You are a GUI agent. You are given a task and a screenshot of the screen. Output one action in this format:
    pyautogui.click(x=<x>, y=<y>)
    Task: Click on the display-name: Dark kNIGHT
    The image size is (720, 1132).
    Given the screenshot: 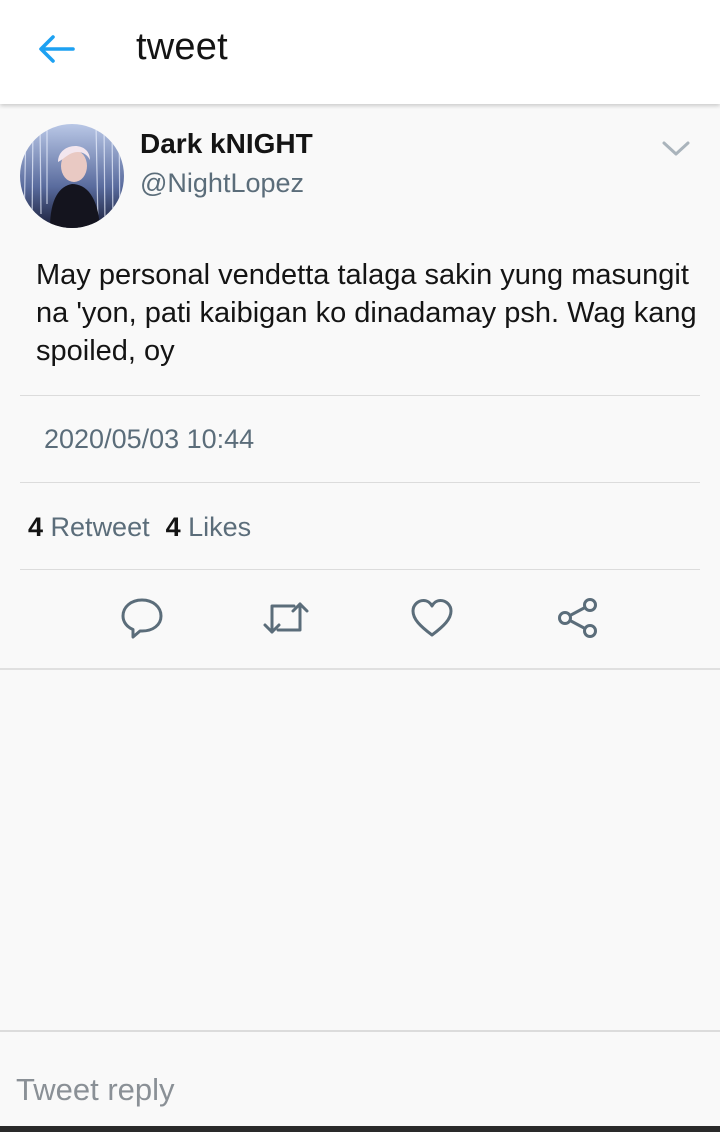 What is the action you would take?
    pyautogui.click(x=226, y=144)
    